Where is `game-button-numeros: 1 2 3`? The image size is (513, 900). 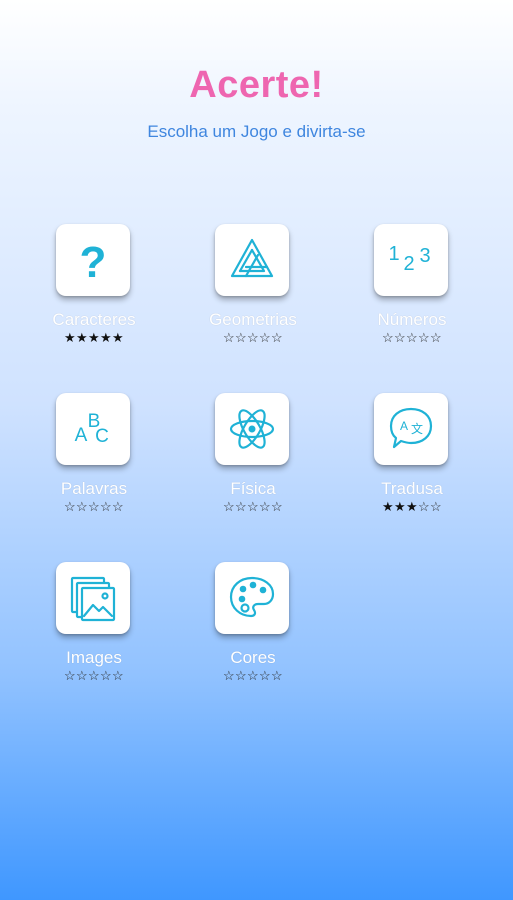 game-button-numeros: 1 2 3 is located at coordinates (411, 260).